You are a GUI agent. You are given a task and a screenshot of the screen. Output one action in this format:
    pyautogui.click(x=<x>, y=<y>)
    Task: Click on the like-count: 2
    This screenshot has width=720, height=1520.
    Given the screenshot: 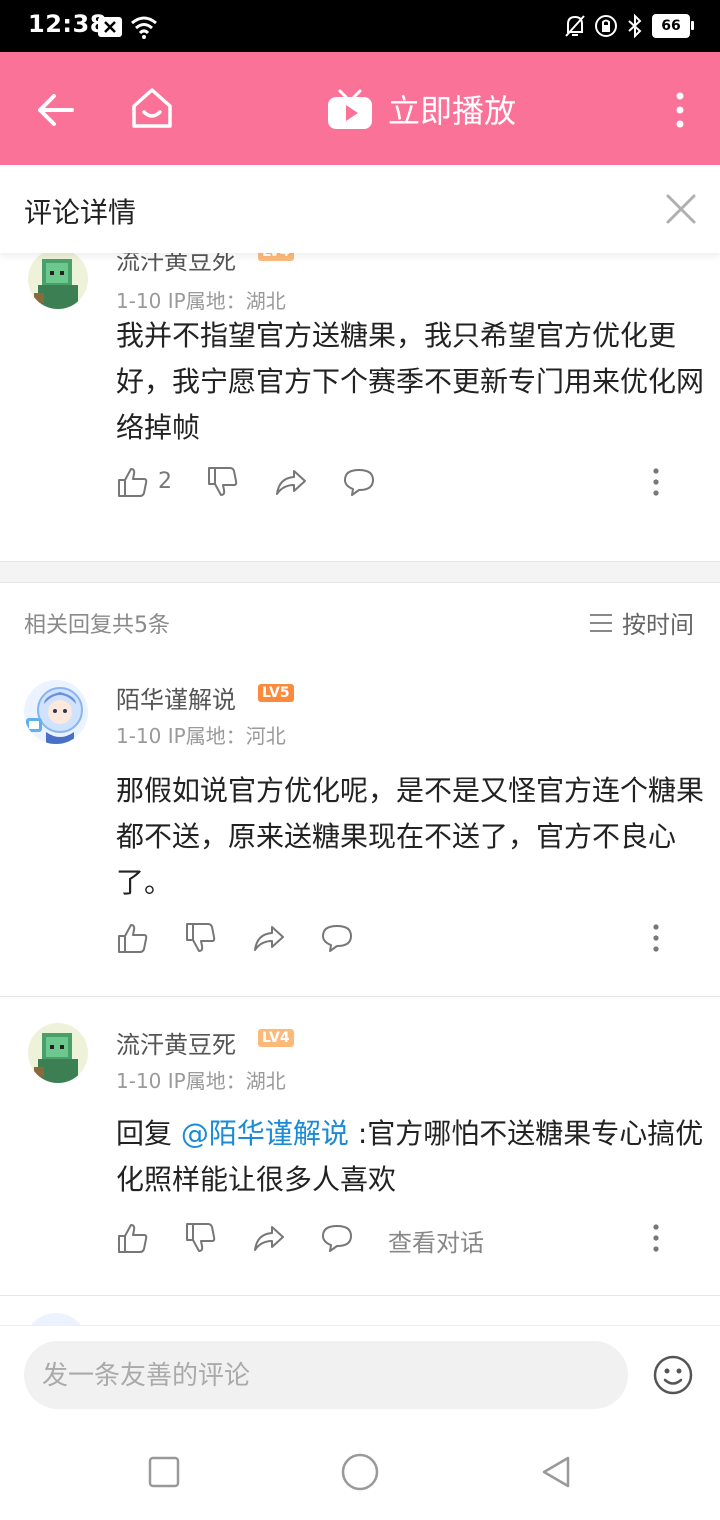 What is the action you would take?
    pyautogui.click(x=165, y=481)
    